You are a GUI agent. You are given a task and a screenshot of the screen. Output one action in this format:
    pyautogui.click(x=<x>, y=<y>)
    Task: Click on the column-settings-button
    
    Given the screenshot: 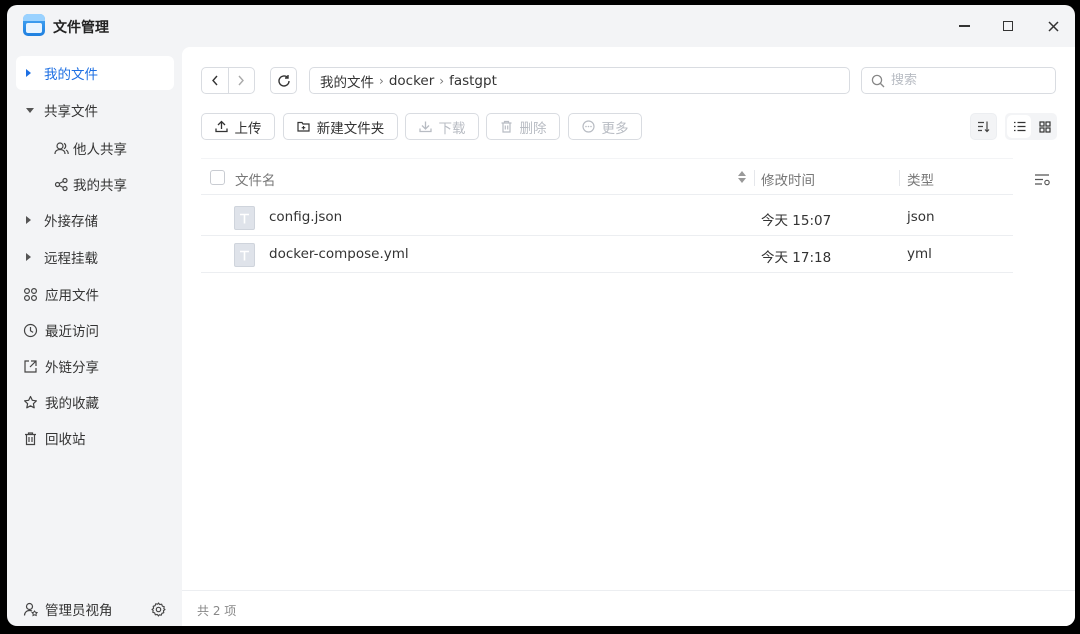 What is the action you would take?
    pyautogui.click(x=1042, y=181)
    